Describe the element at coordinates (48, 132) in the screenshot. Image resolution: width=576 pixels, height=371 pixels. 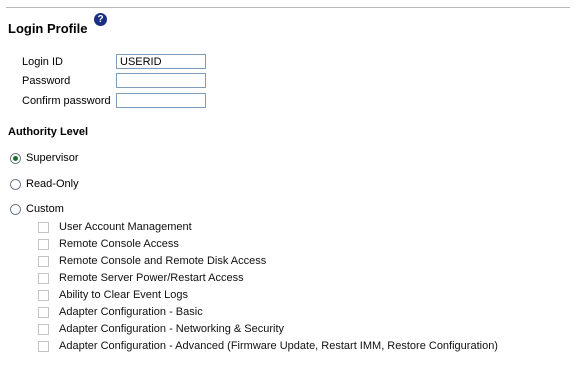
I see `authority-level-heading: Authority Level` at that location.